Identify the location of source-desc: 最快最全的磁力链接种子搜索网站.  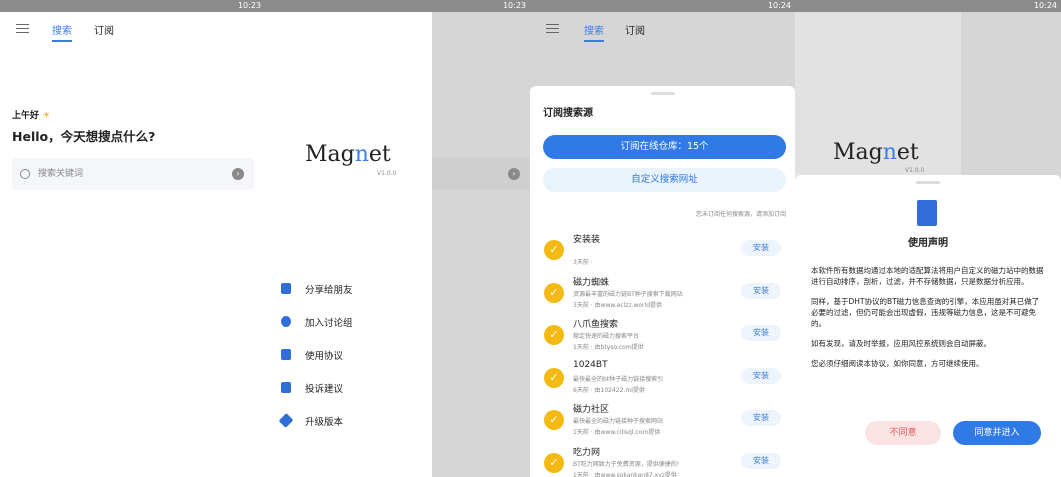
(618, 421).